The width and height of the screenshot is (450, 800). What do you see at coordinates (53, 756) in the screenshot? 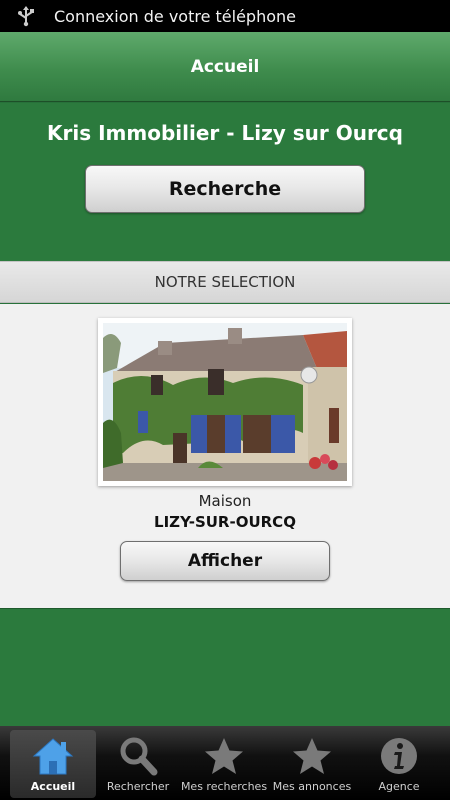
I see `home-icon` at bounding box center [53, 756].